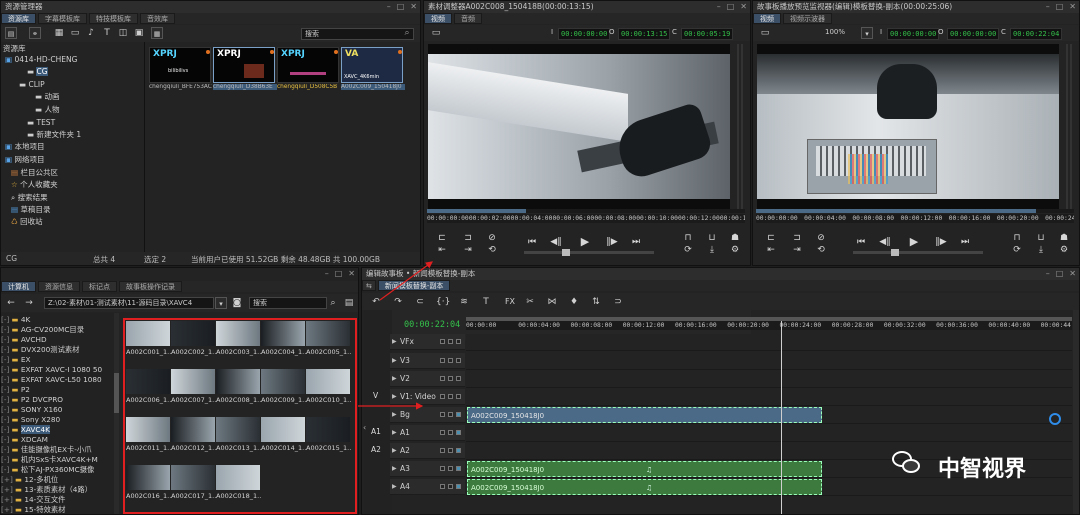 This screenshot has width=1080, height=515. I want to click on annotation-arrows, so click(395, 335).